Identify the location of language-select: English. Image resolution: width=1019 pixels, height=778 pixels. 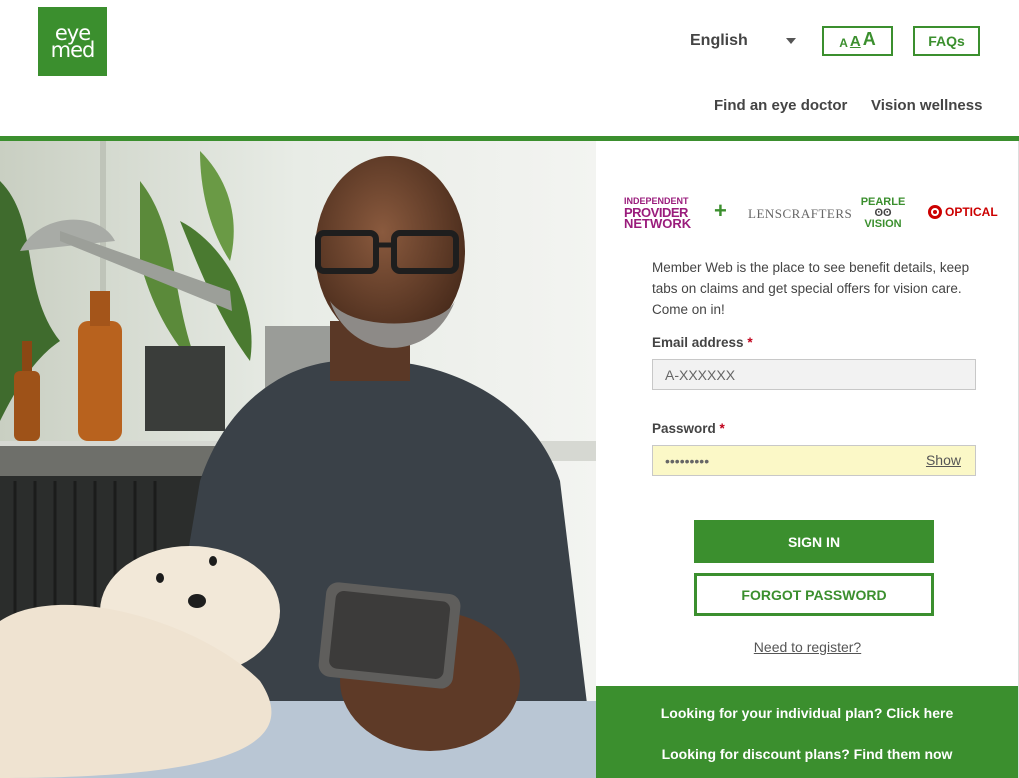
(719, 41).